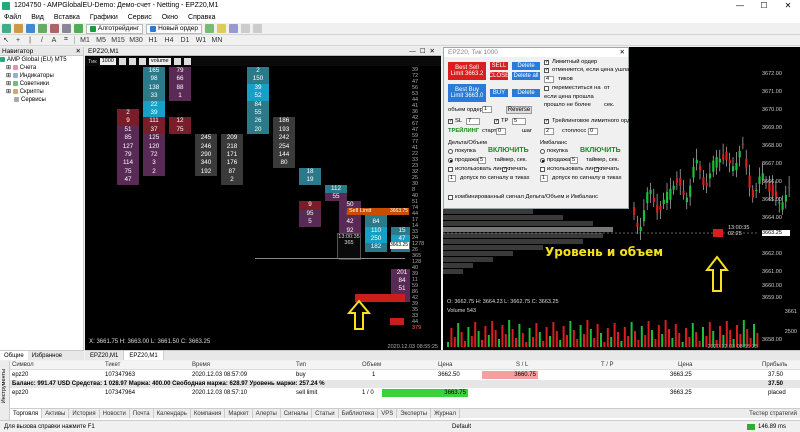  I want to click on data-window-icon, so click(54, 28).